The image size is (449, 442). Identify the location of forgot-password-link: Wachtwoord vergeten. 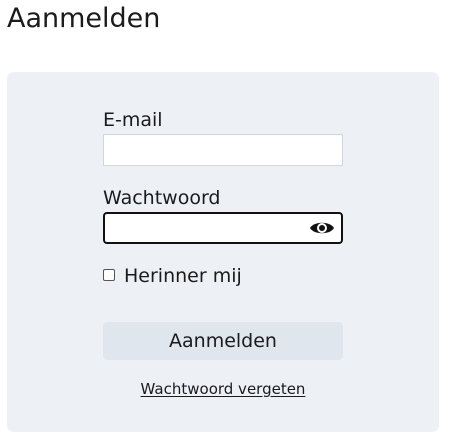
(223, 389).